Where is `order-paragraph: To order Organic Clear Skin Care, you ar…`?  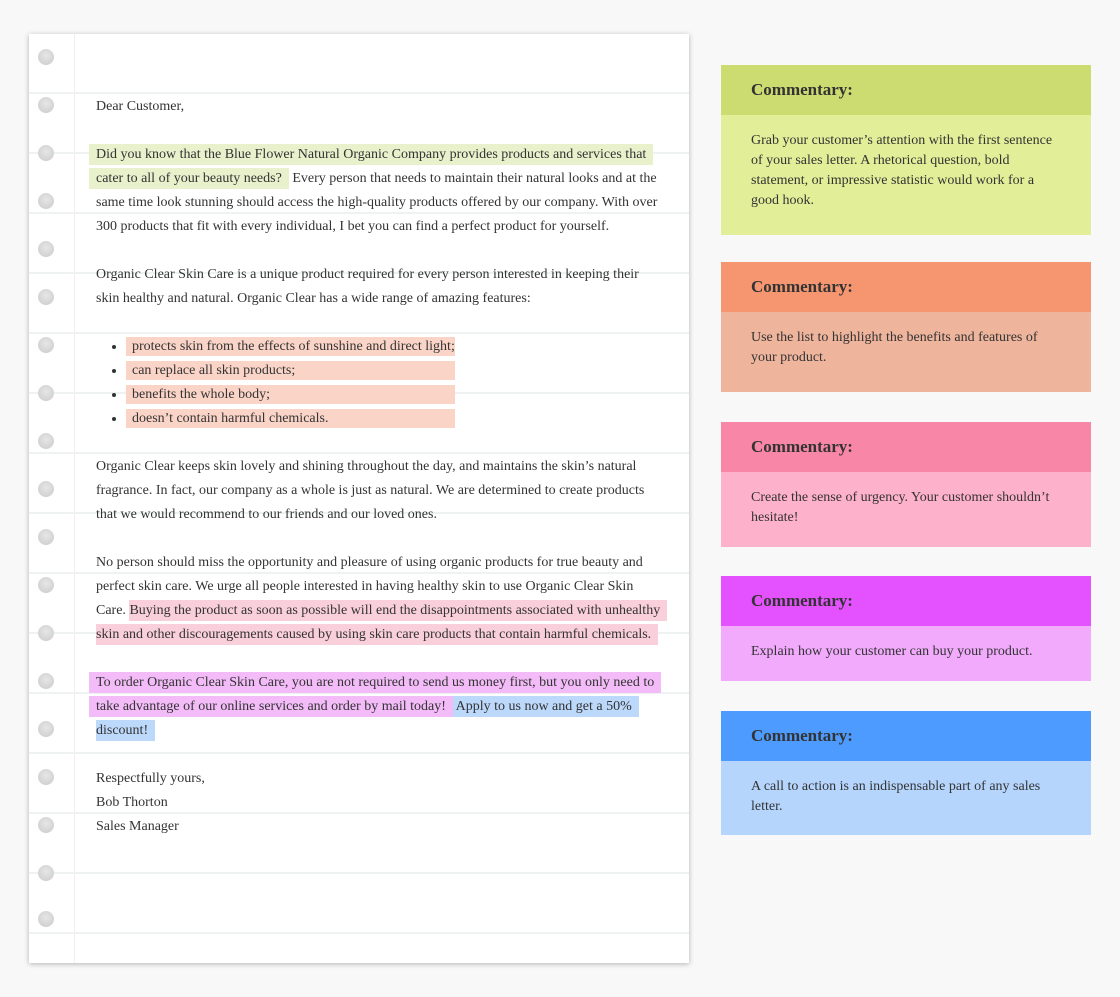 order-paragraph: To order Organic Clear Skin Care, you ar… is located at coordinates (375, 707).